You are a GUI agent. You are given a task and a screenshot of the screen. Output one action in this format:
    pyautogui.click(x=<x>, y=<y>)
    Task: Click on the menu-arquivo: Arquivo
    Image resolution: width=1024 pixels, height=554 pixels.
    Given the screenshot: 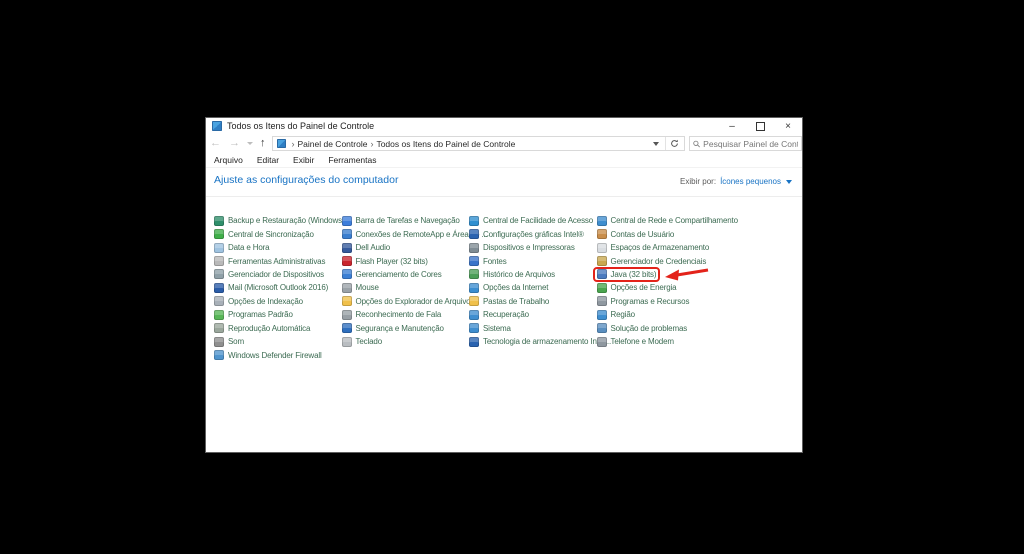 What is the action you would take?
    pyautogui.click(x=228, y=160)
    